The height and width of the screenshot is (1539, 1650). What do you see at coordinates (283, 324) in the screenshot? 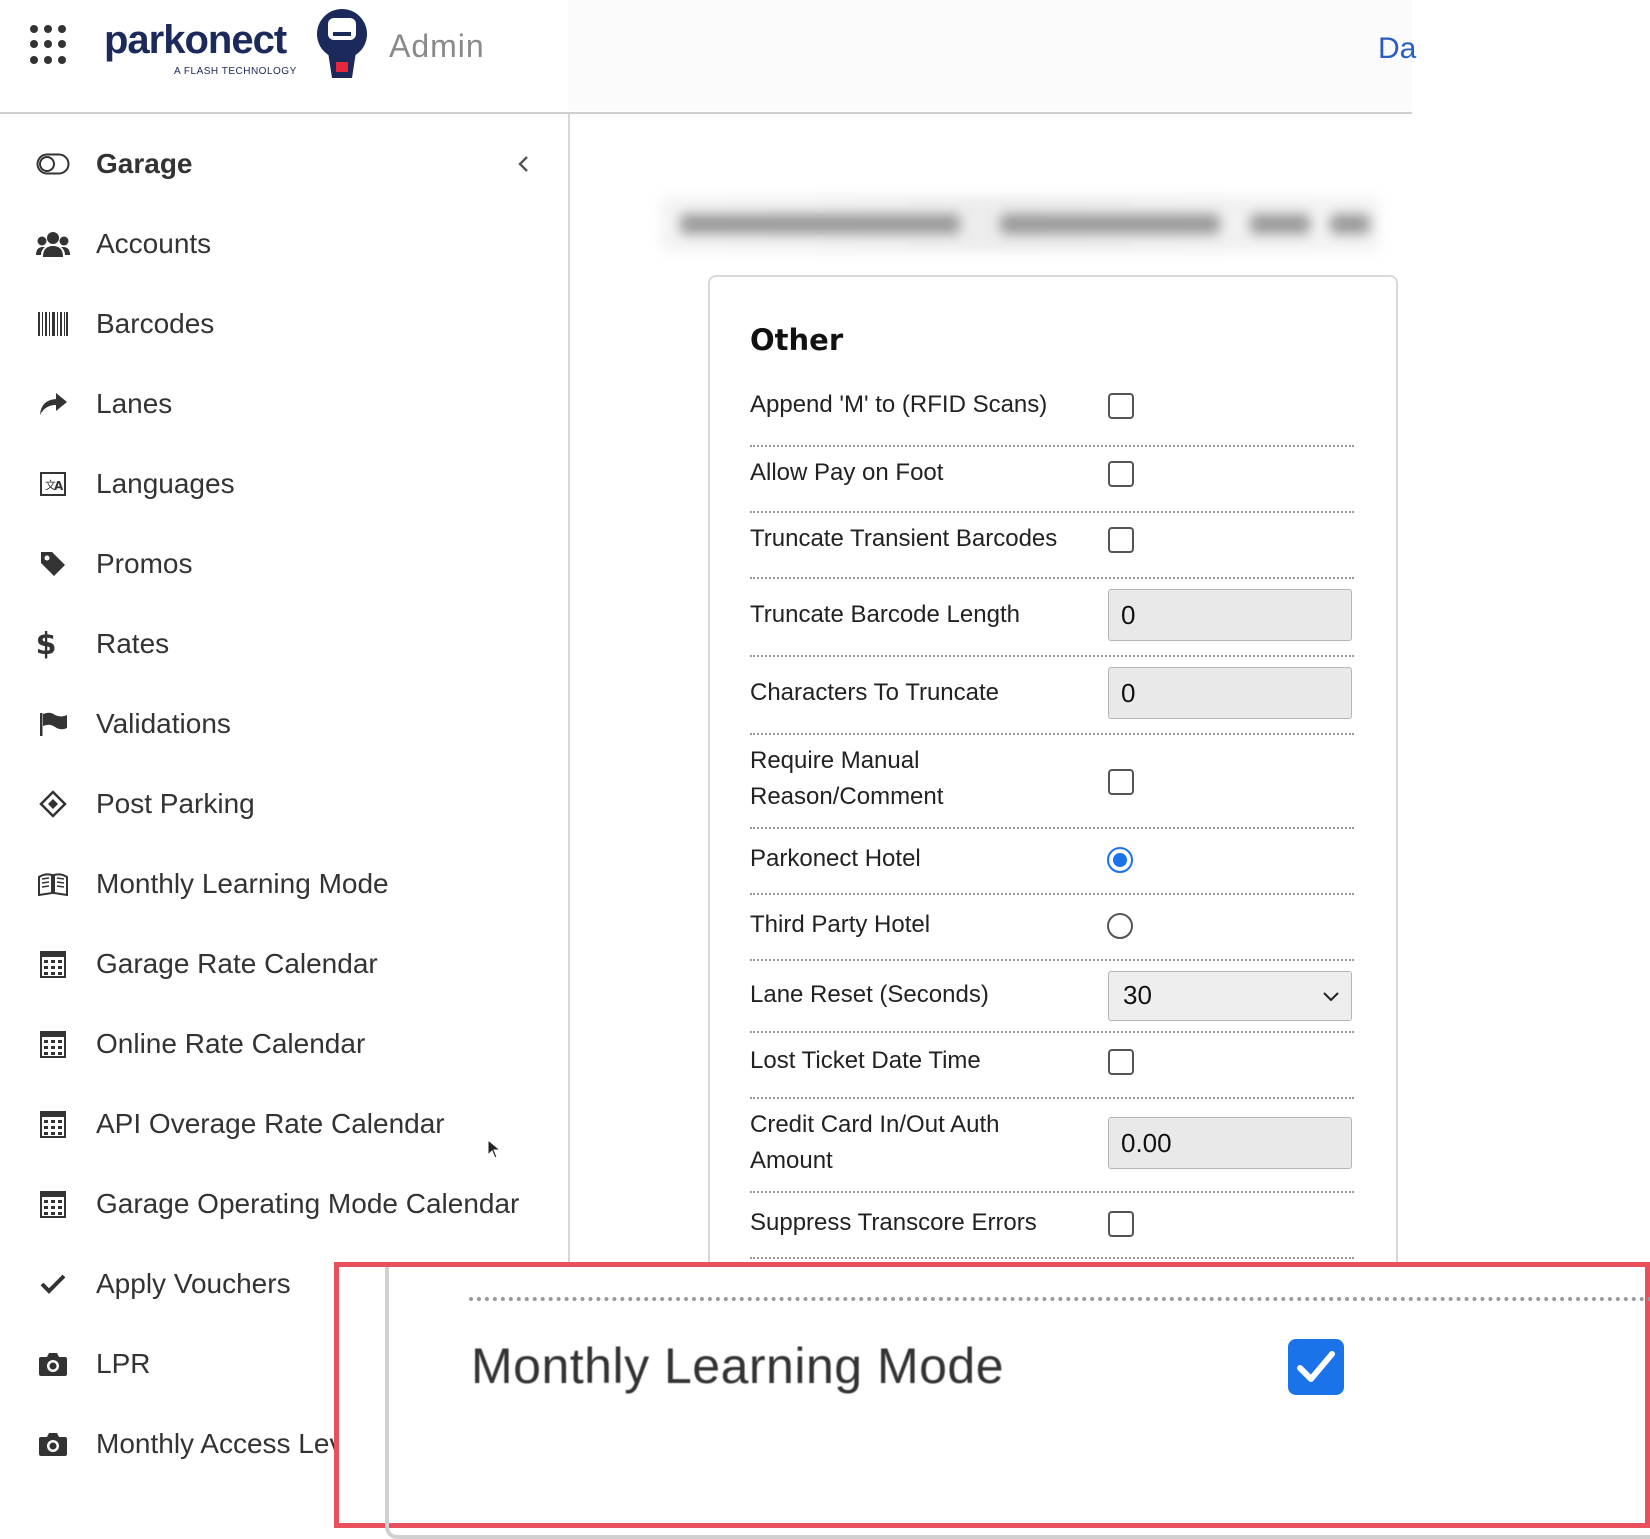
I see `sidebar-item-barcodes: Barcodes` at bounding box center [283, 324].